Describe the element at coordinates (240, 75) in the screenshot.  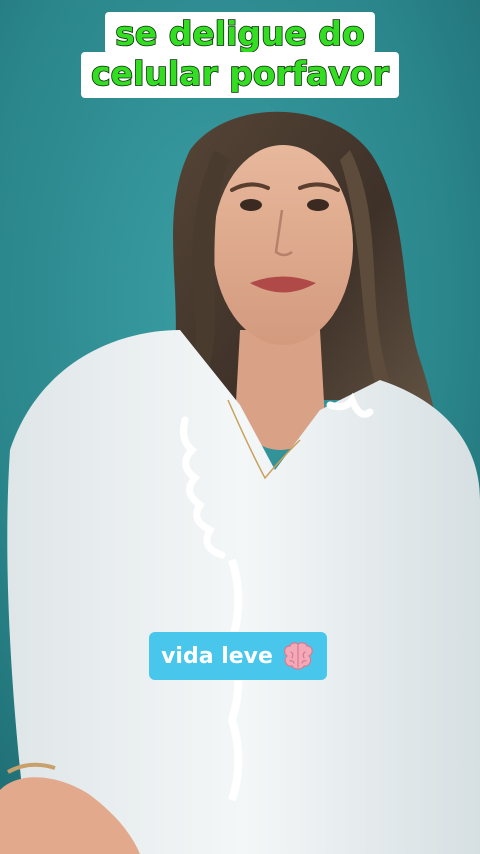
I see `caption-line-2: celular porfavor` at that location.